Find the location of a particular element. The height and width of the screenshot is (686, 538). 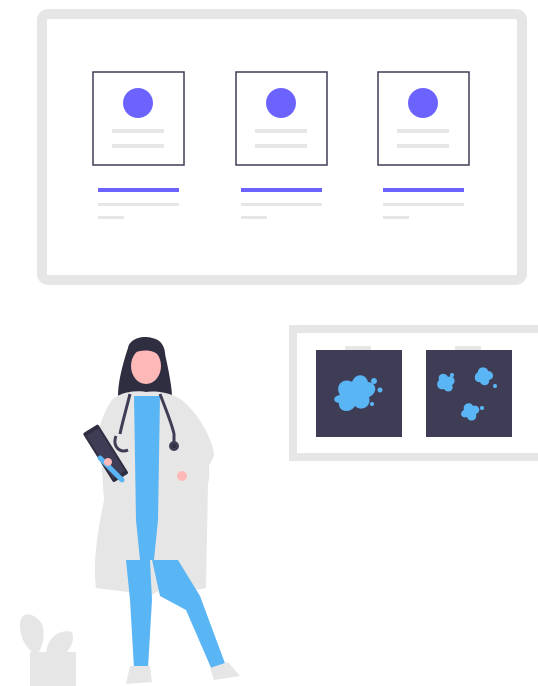

xray-film-right is located at coordinates (469, 391).